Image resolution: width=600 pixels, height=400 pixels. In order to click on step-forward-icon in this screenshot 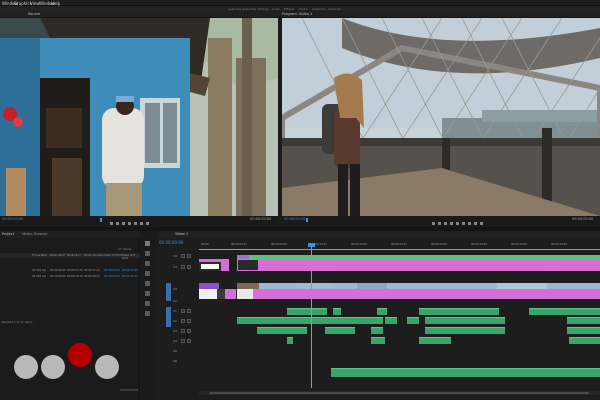, I will do `click(135, 223)`.